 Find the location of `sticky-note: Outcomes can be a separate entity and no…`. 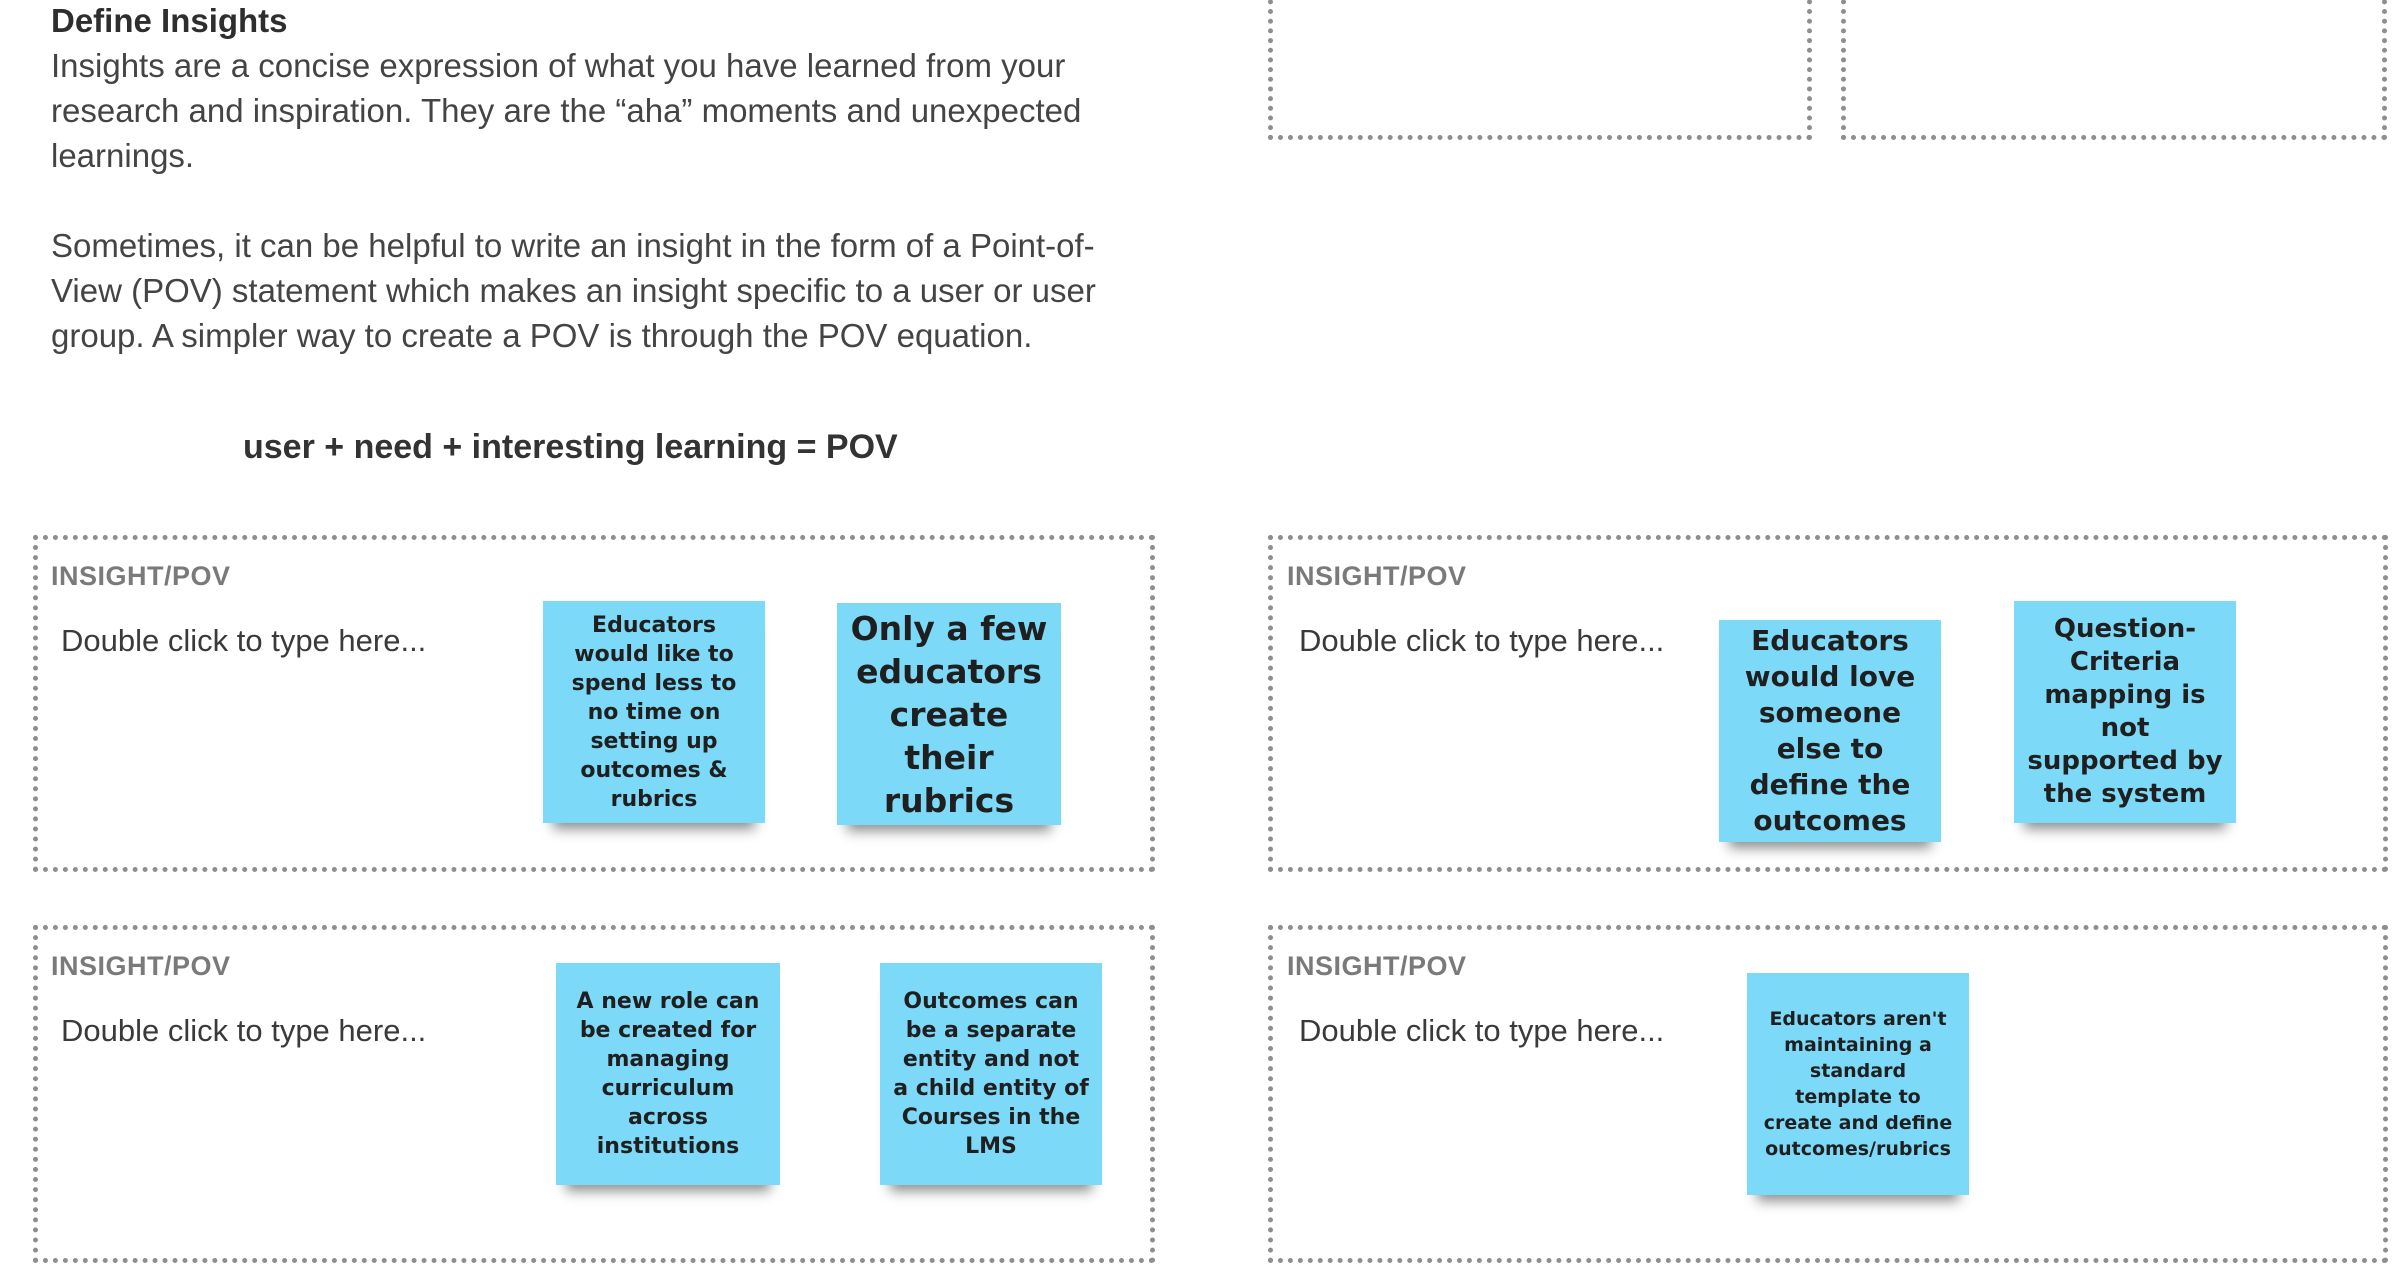

sticky-note: Outcomes can be a separate entity and no… is located at coordinates (991, 1074).